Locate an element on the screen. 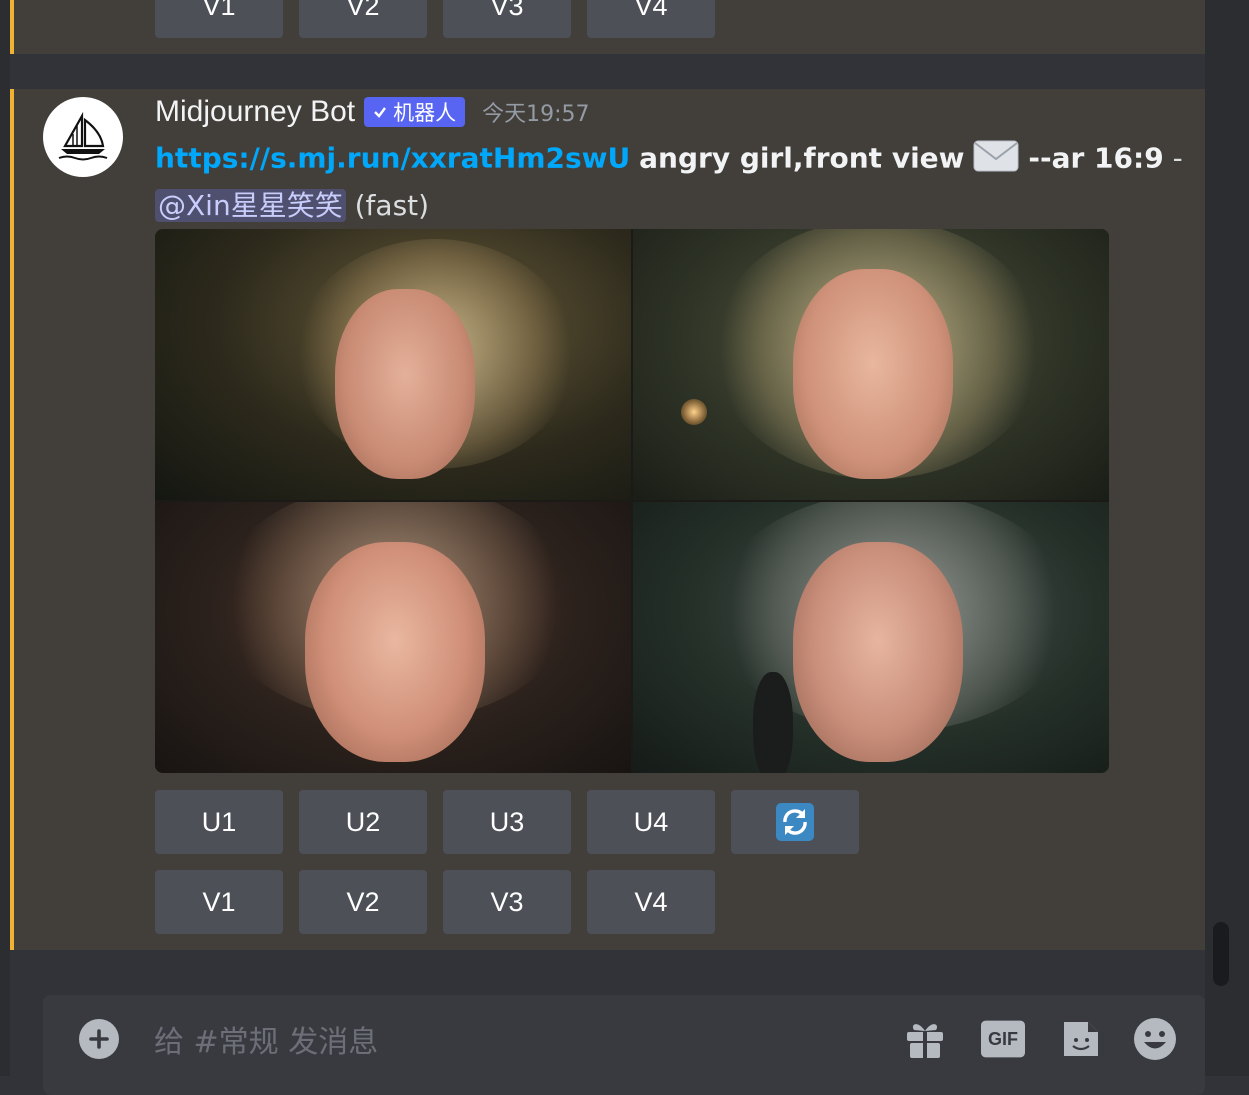 The height and width of the screenshot is (1095, 1249). message-composer: 给 #常规 发消息 GIF is located at coordinates (624, 1045).